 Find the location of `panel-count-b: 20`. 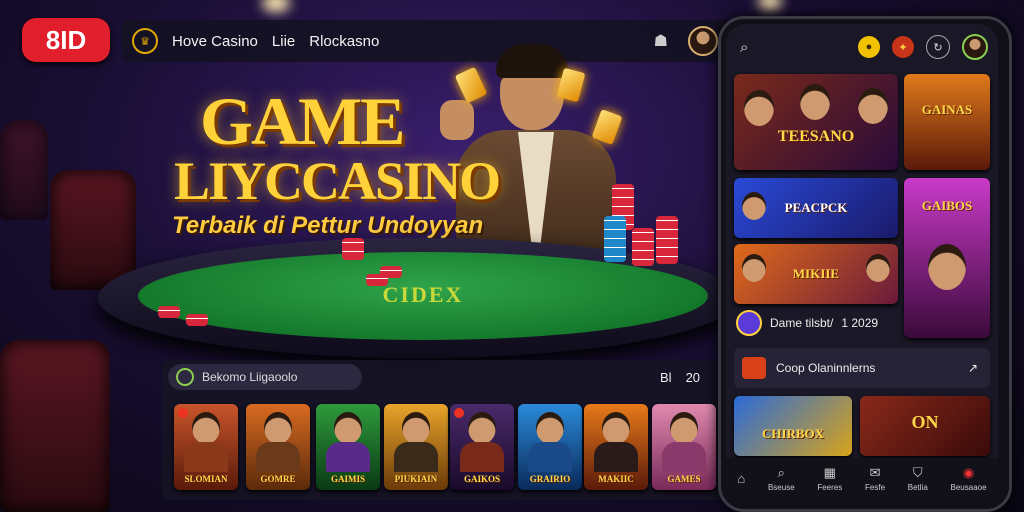

panel-count-b: 20 is located at coordinates (693, 377).